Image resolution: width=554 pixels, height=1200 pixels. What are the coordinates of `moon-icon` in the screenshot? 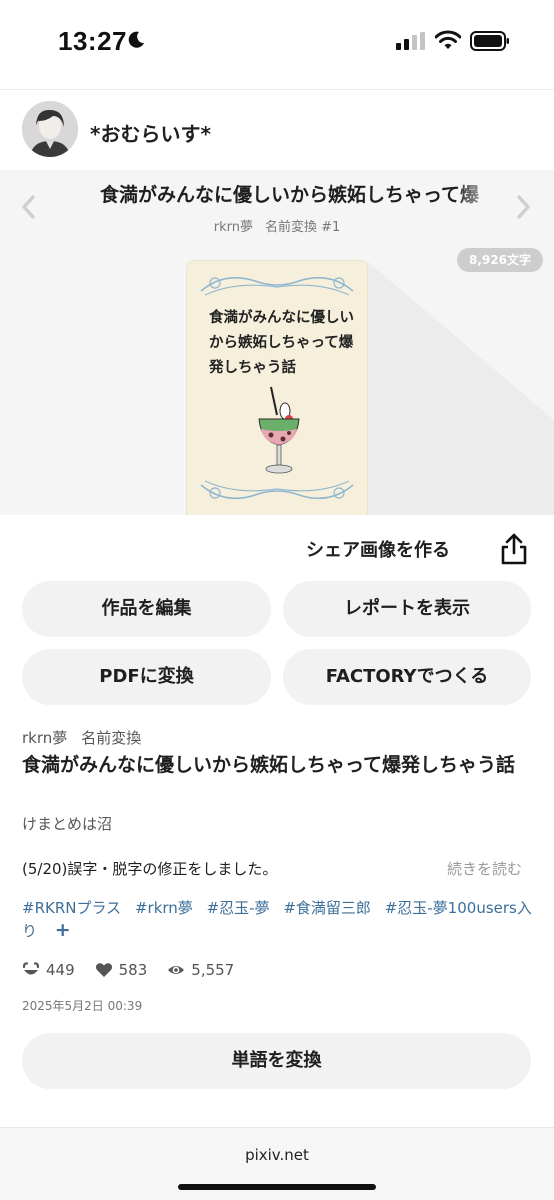 It's located at (136, 39).